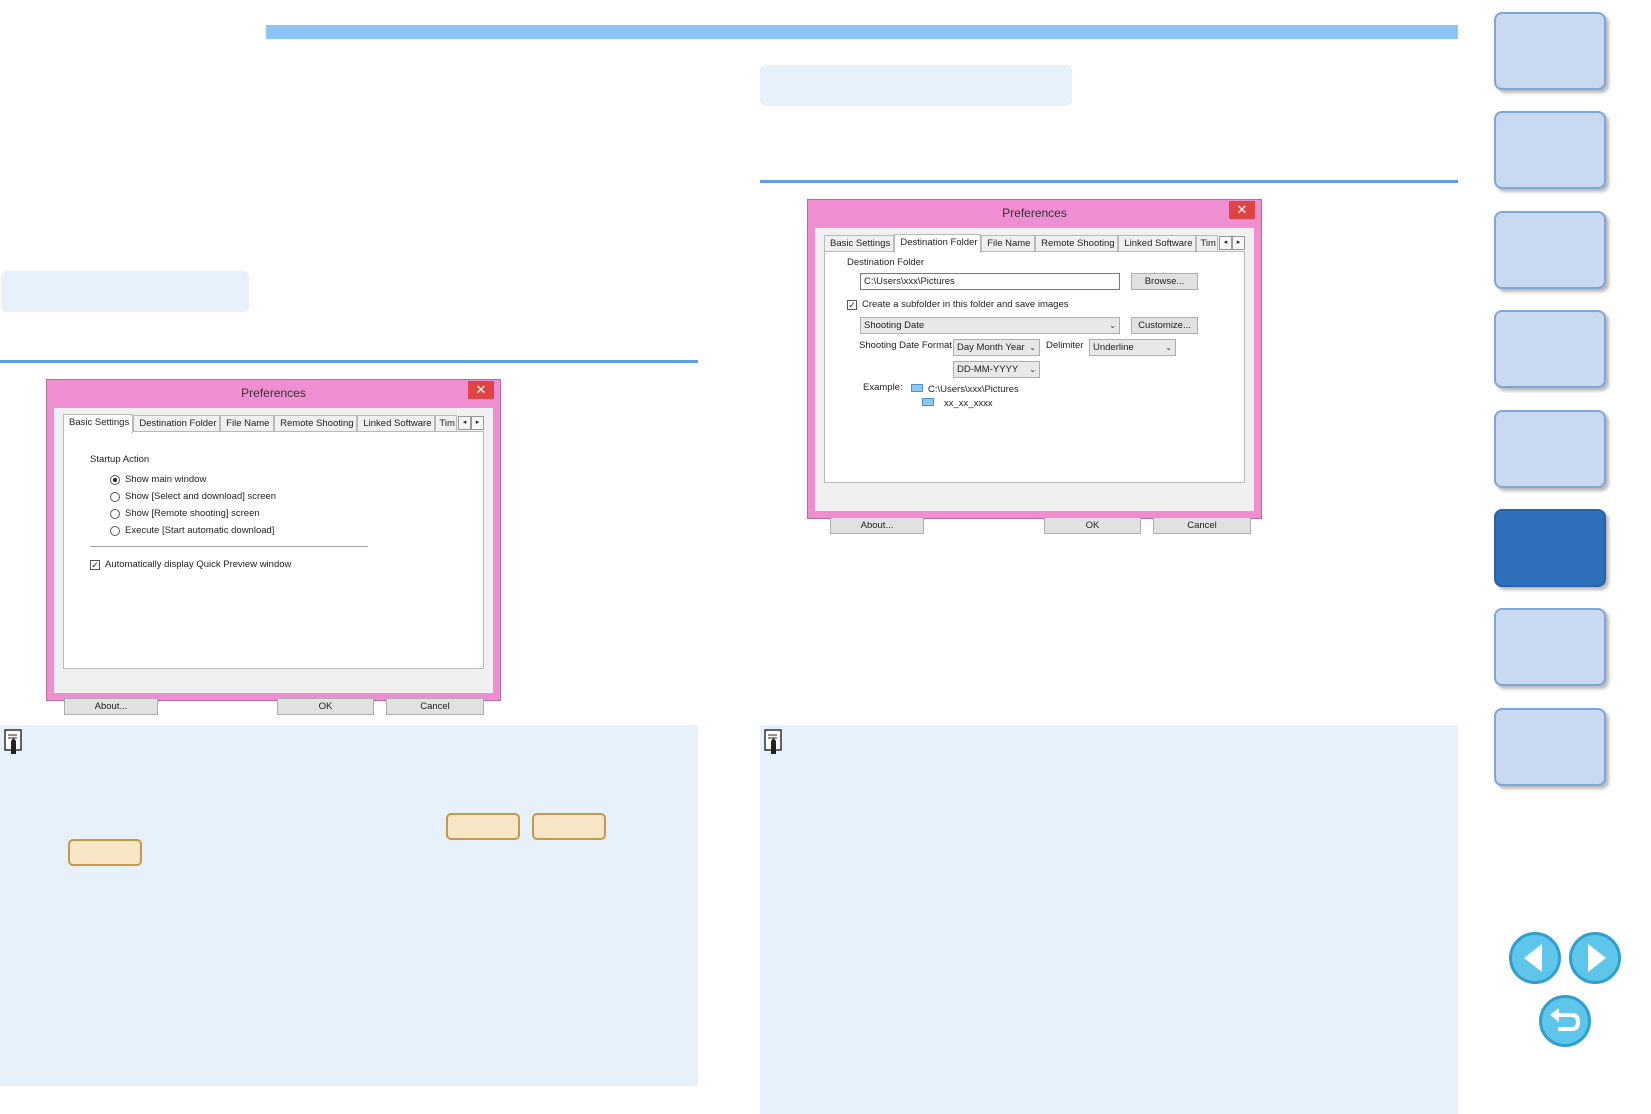  Describe the element at coordinates (349, 905) in the screenshot. I see `note-box-left` at that location.